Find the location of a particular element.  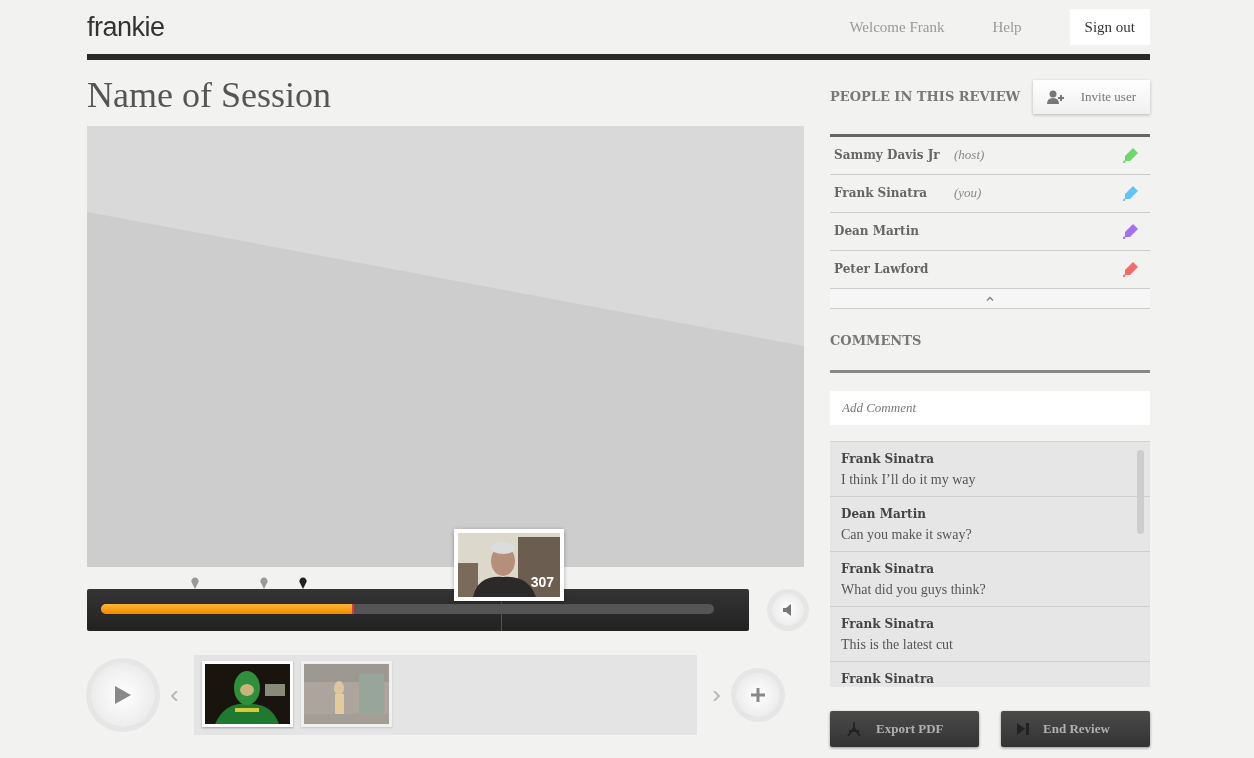

section-heading: COMMENTS is located at coordinates (876, 340).